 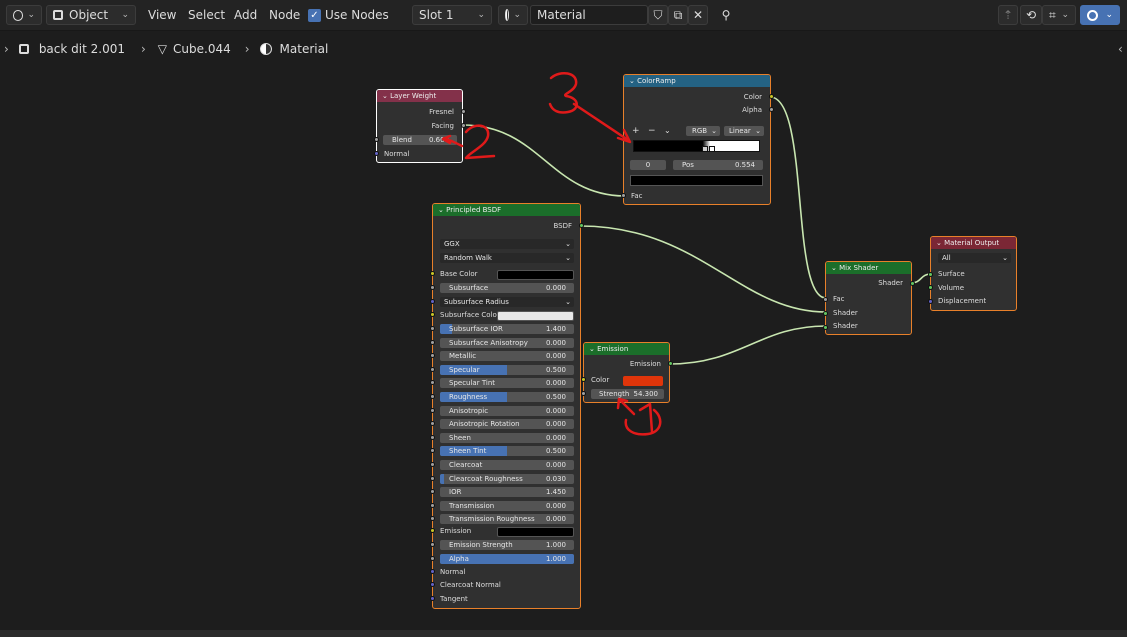 I want to click on blend-socket, so click(x=376, y=139).